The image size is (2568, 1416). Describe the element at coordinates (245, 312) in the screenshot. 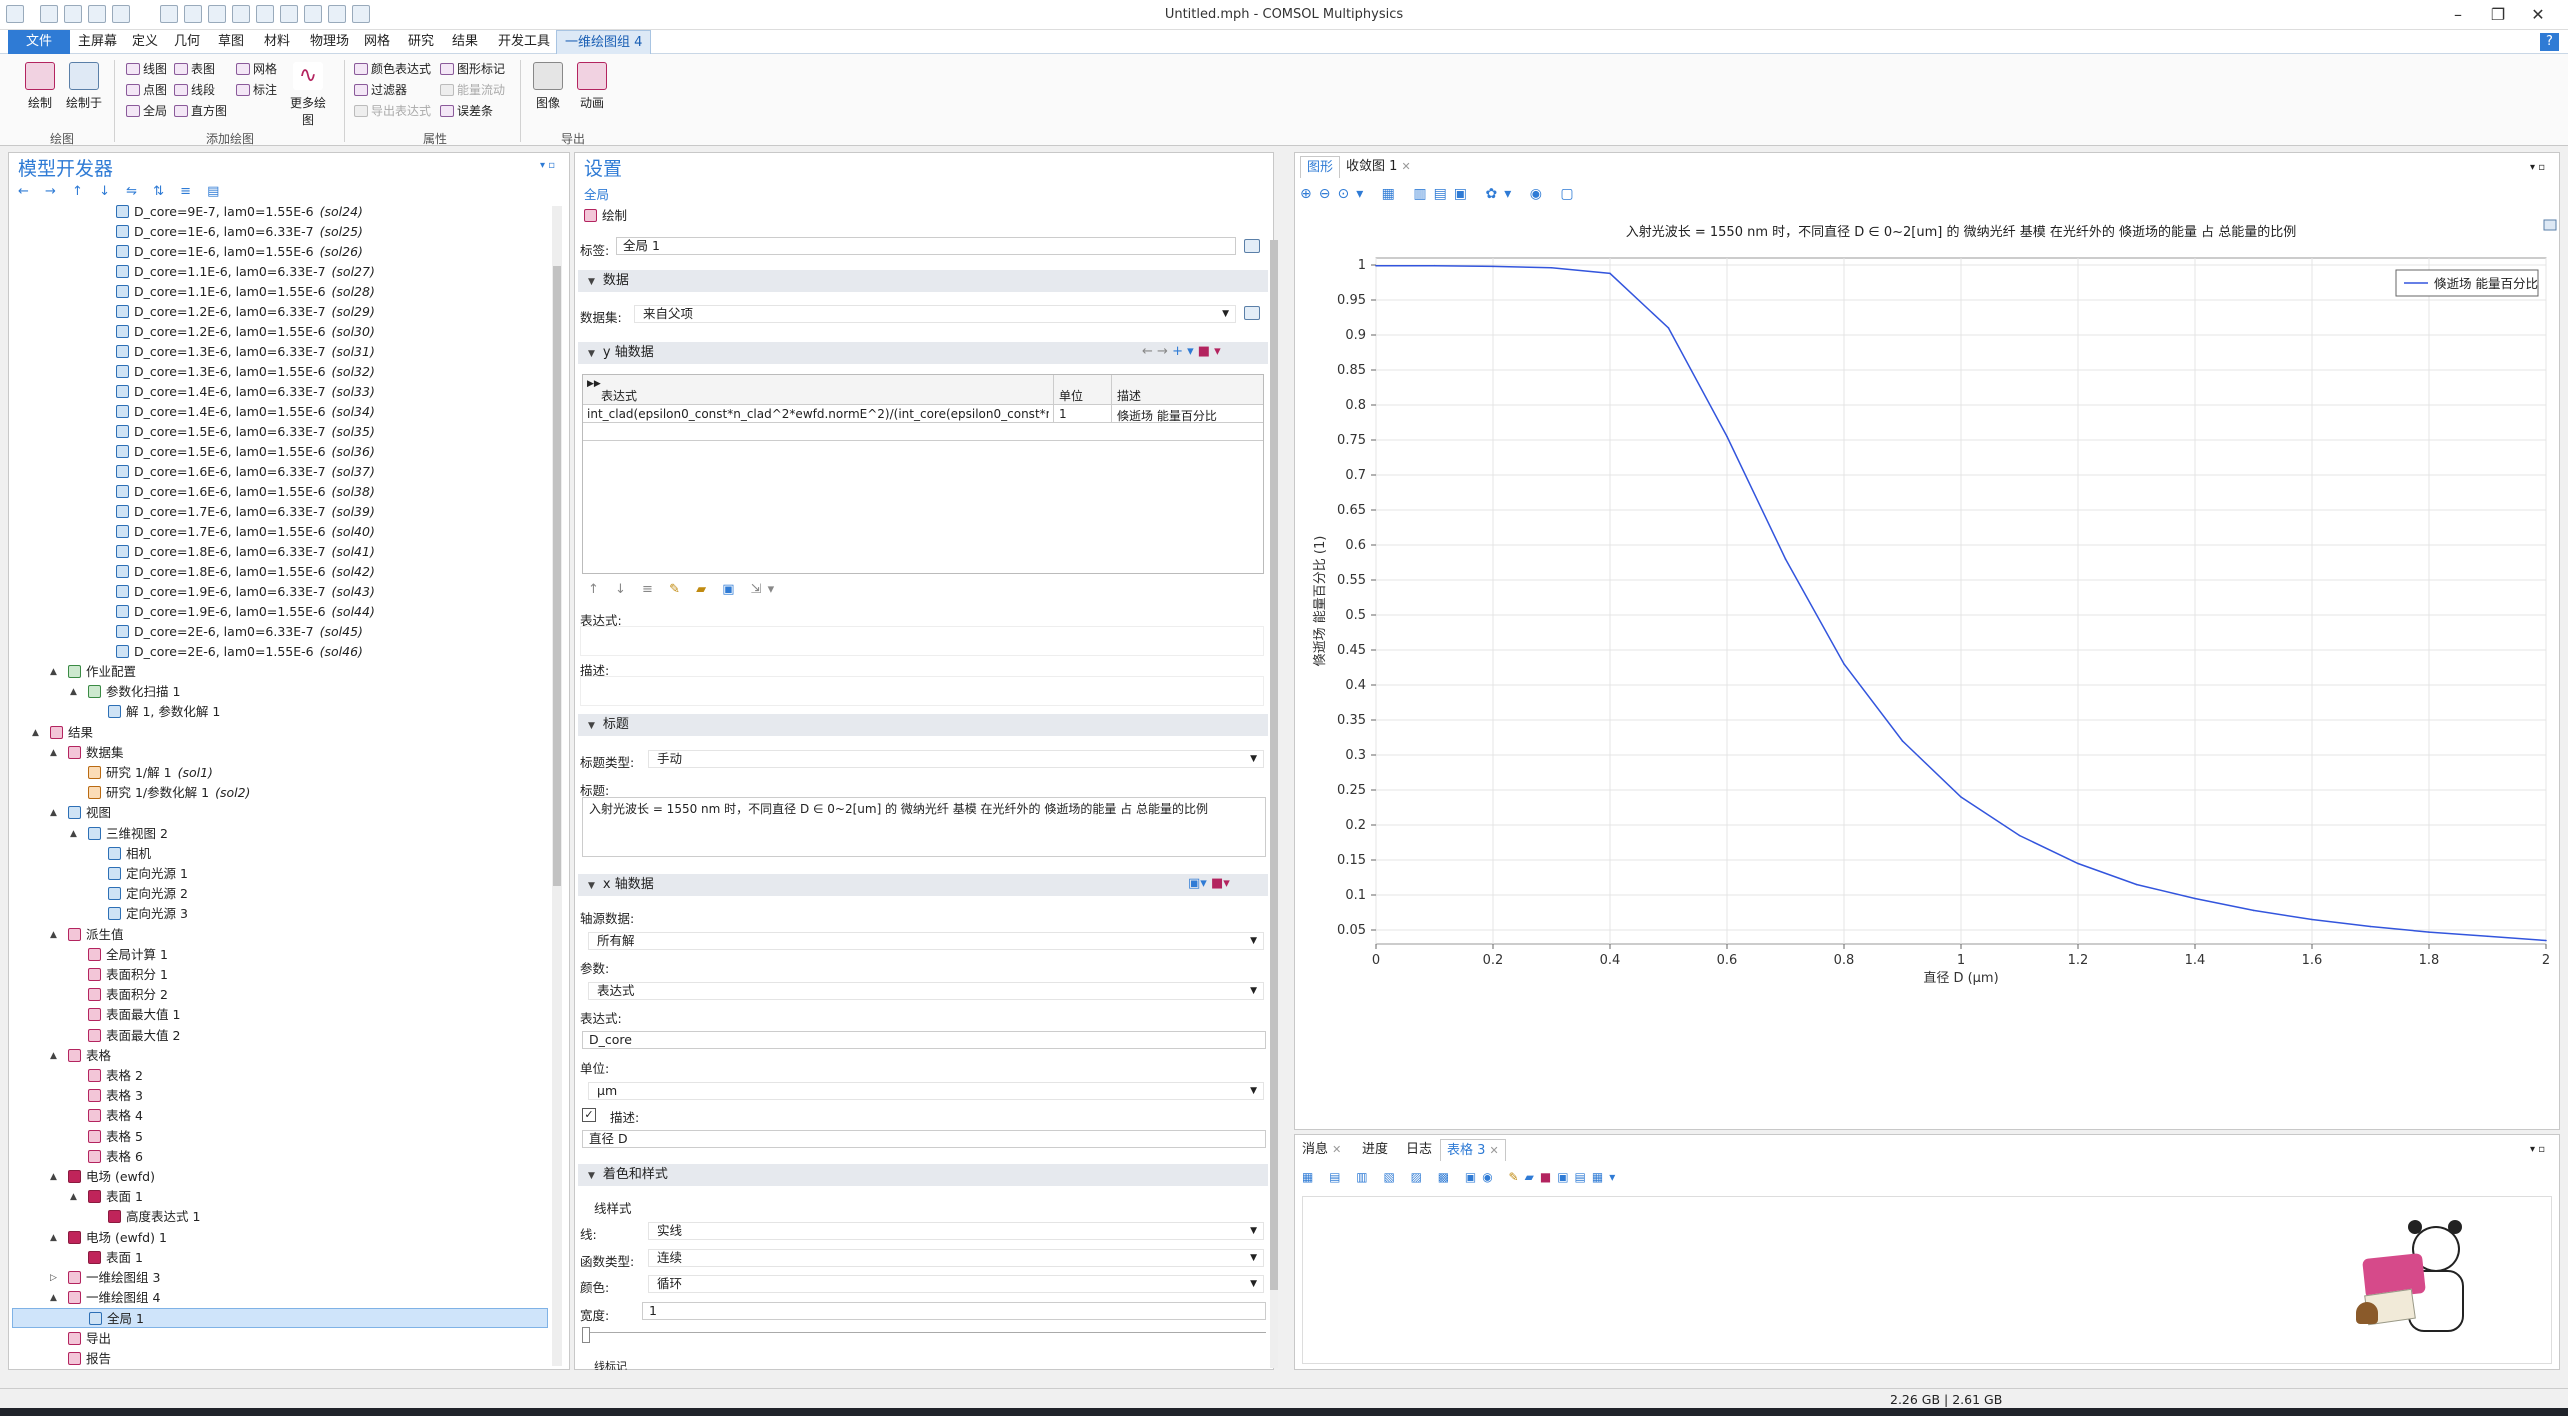

I see `tree-item-solution: D_core=1.2E-6, lam0=6.33E-7 (sol29)` at that location.